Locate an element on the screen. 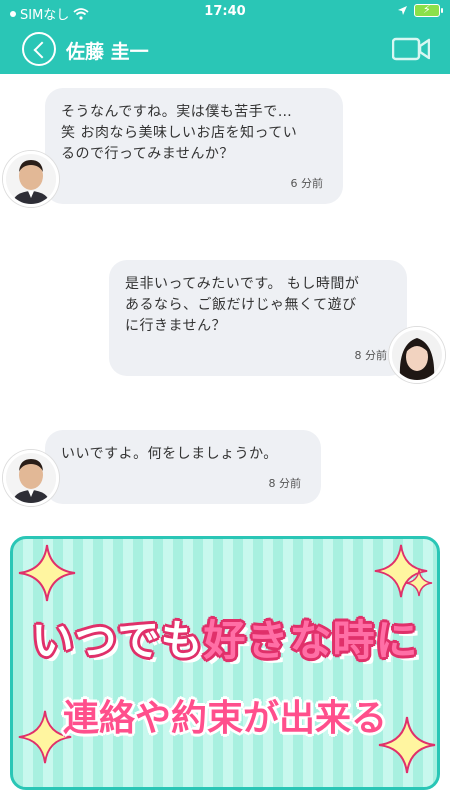 The width and height of the screenshot is (450, 800). banner-headline: いつでも好きな時に is located at coordinates (225, 637).